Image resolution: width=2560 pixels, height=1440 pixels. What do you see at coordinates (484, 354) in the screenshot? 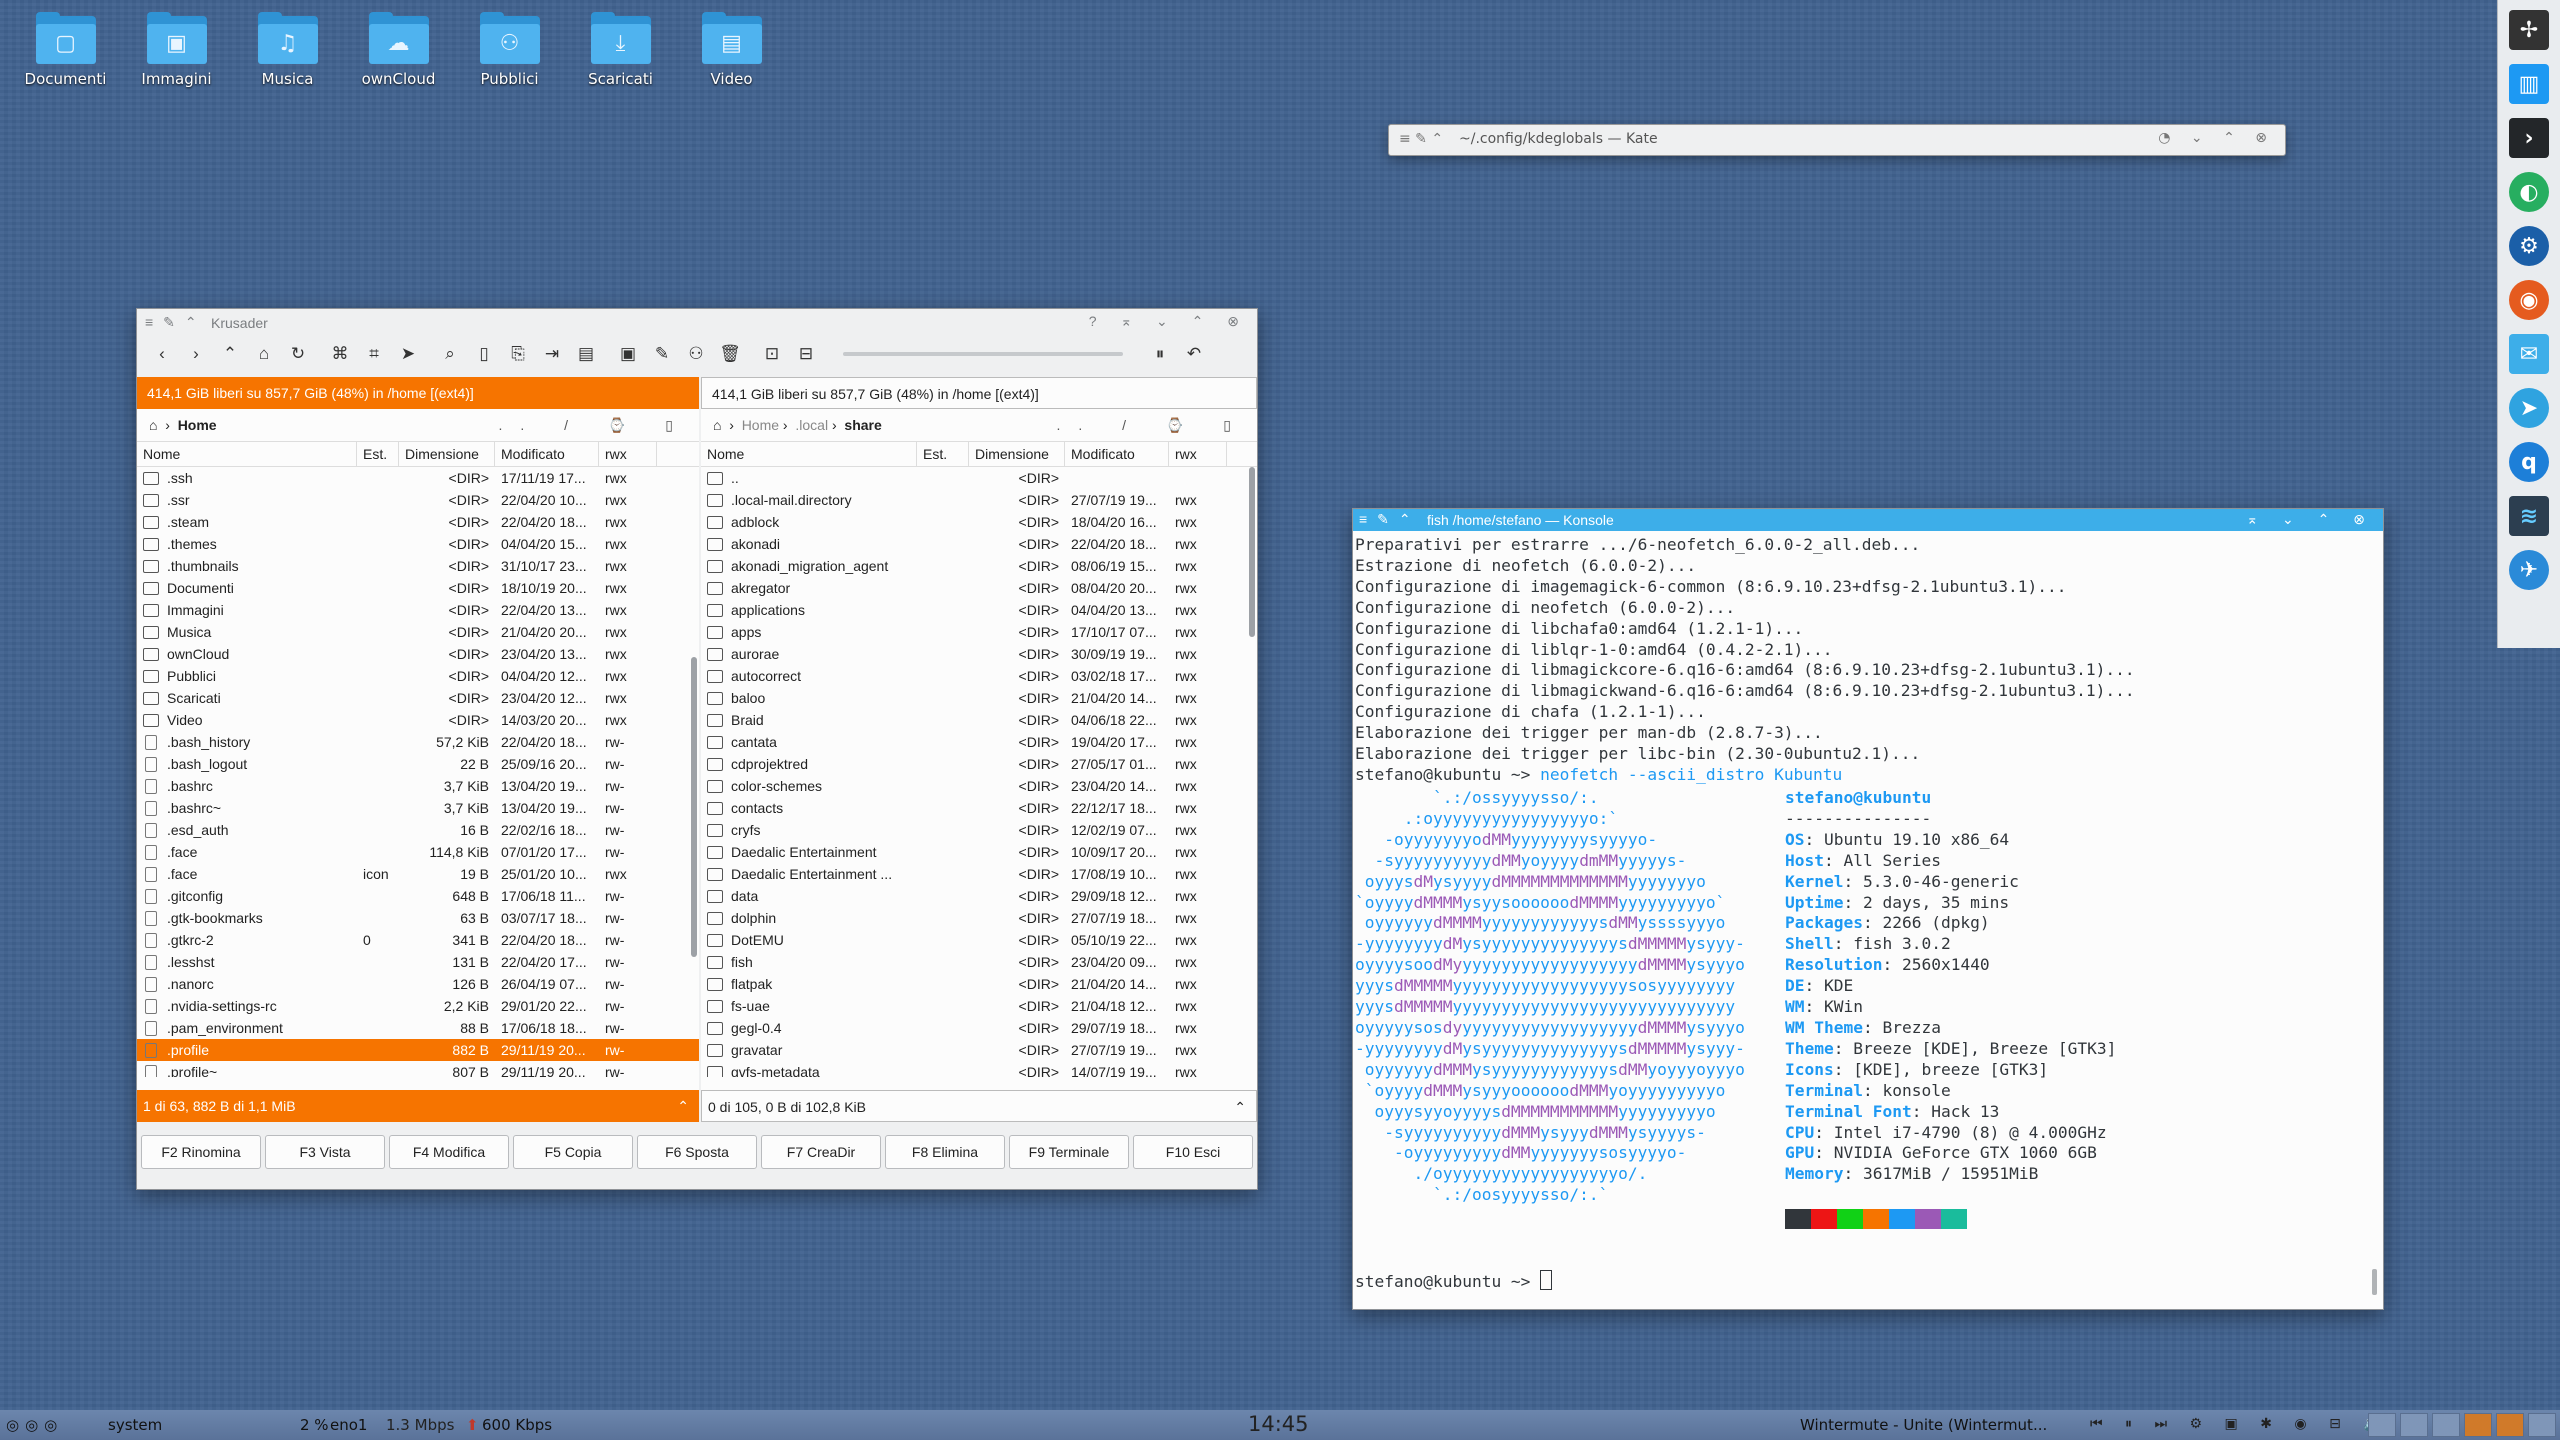
I see `new-file-icon: ▯` at bounding box center [484, 354].